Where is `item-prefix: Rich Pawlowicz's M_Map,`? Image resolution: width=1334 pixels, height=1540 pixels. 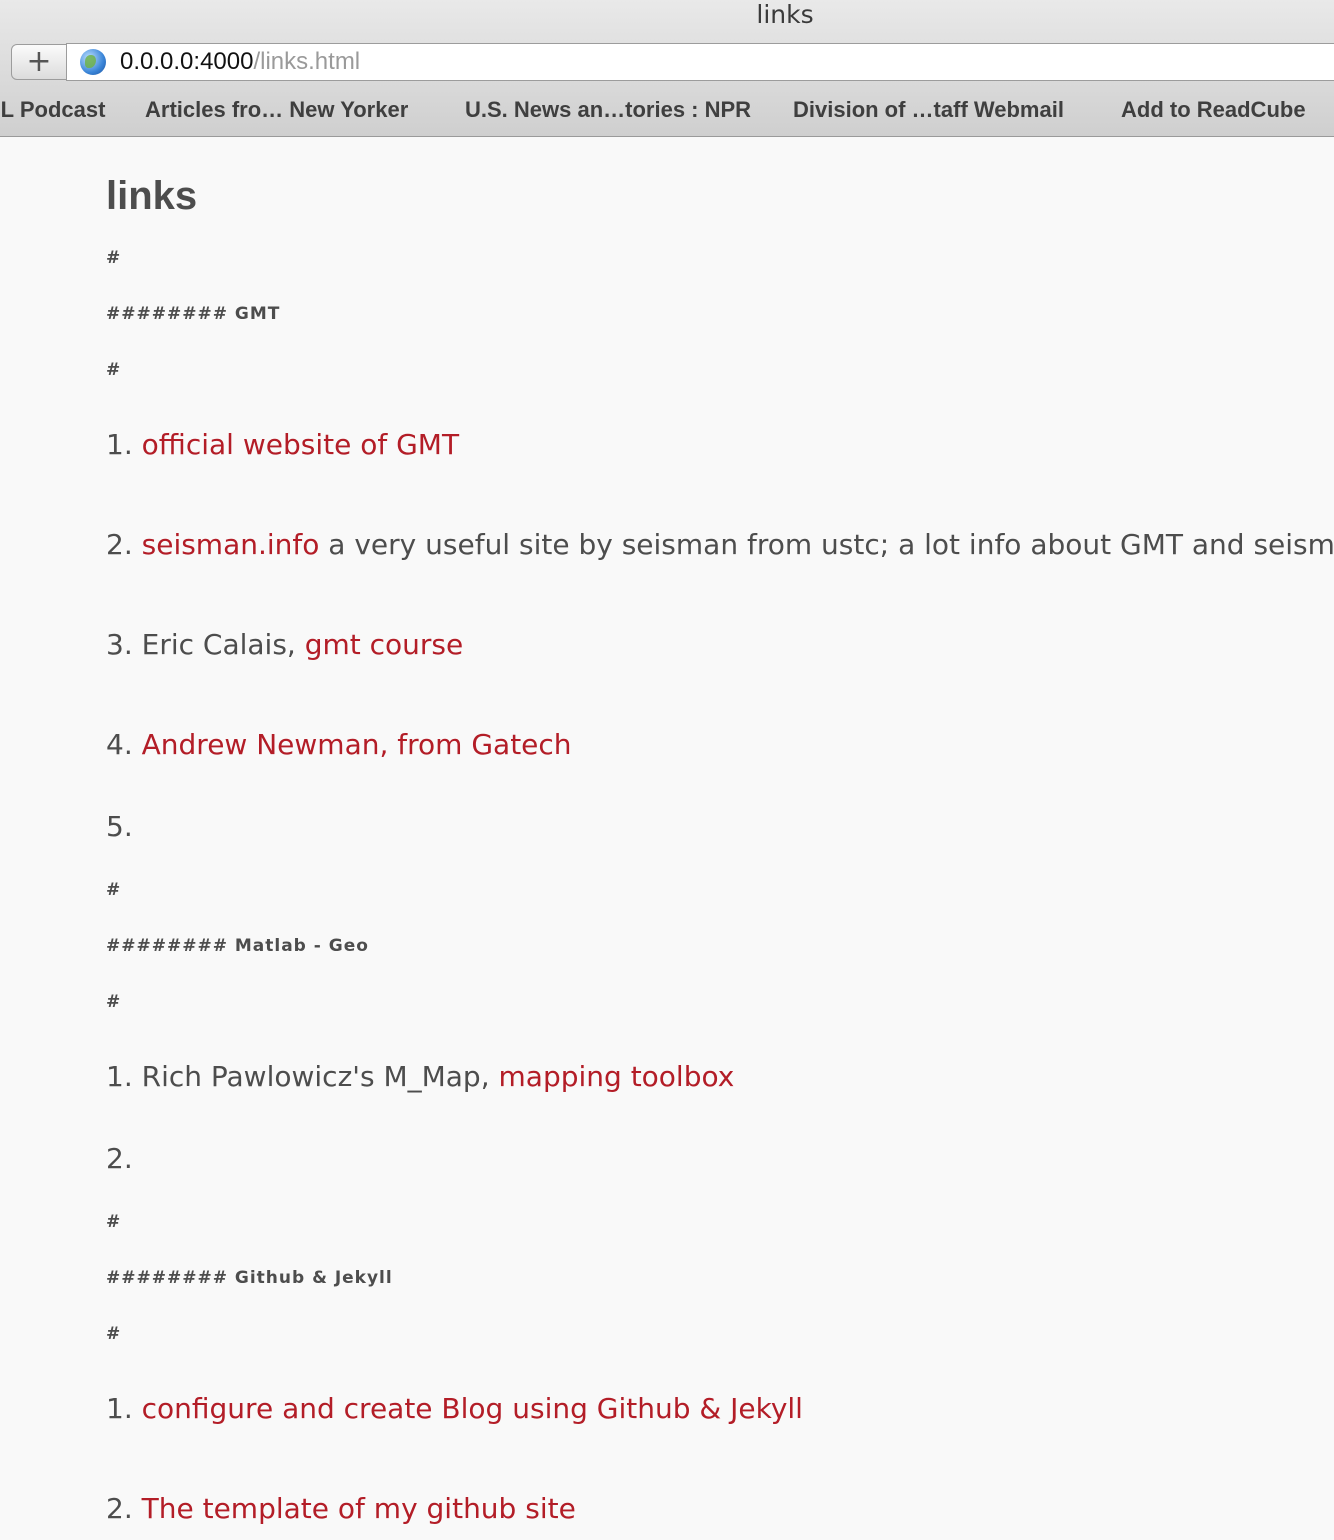
item-prefix: Rich Pawlowicz's M_Map, is located at coordinates (320, 1076).